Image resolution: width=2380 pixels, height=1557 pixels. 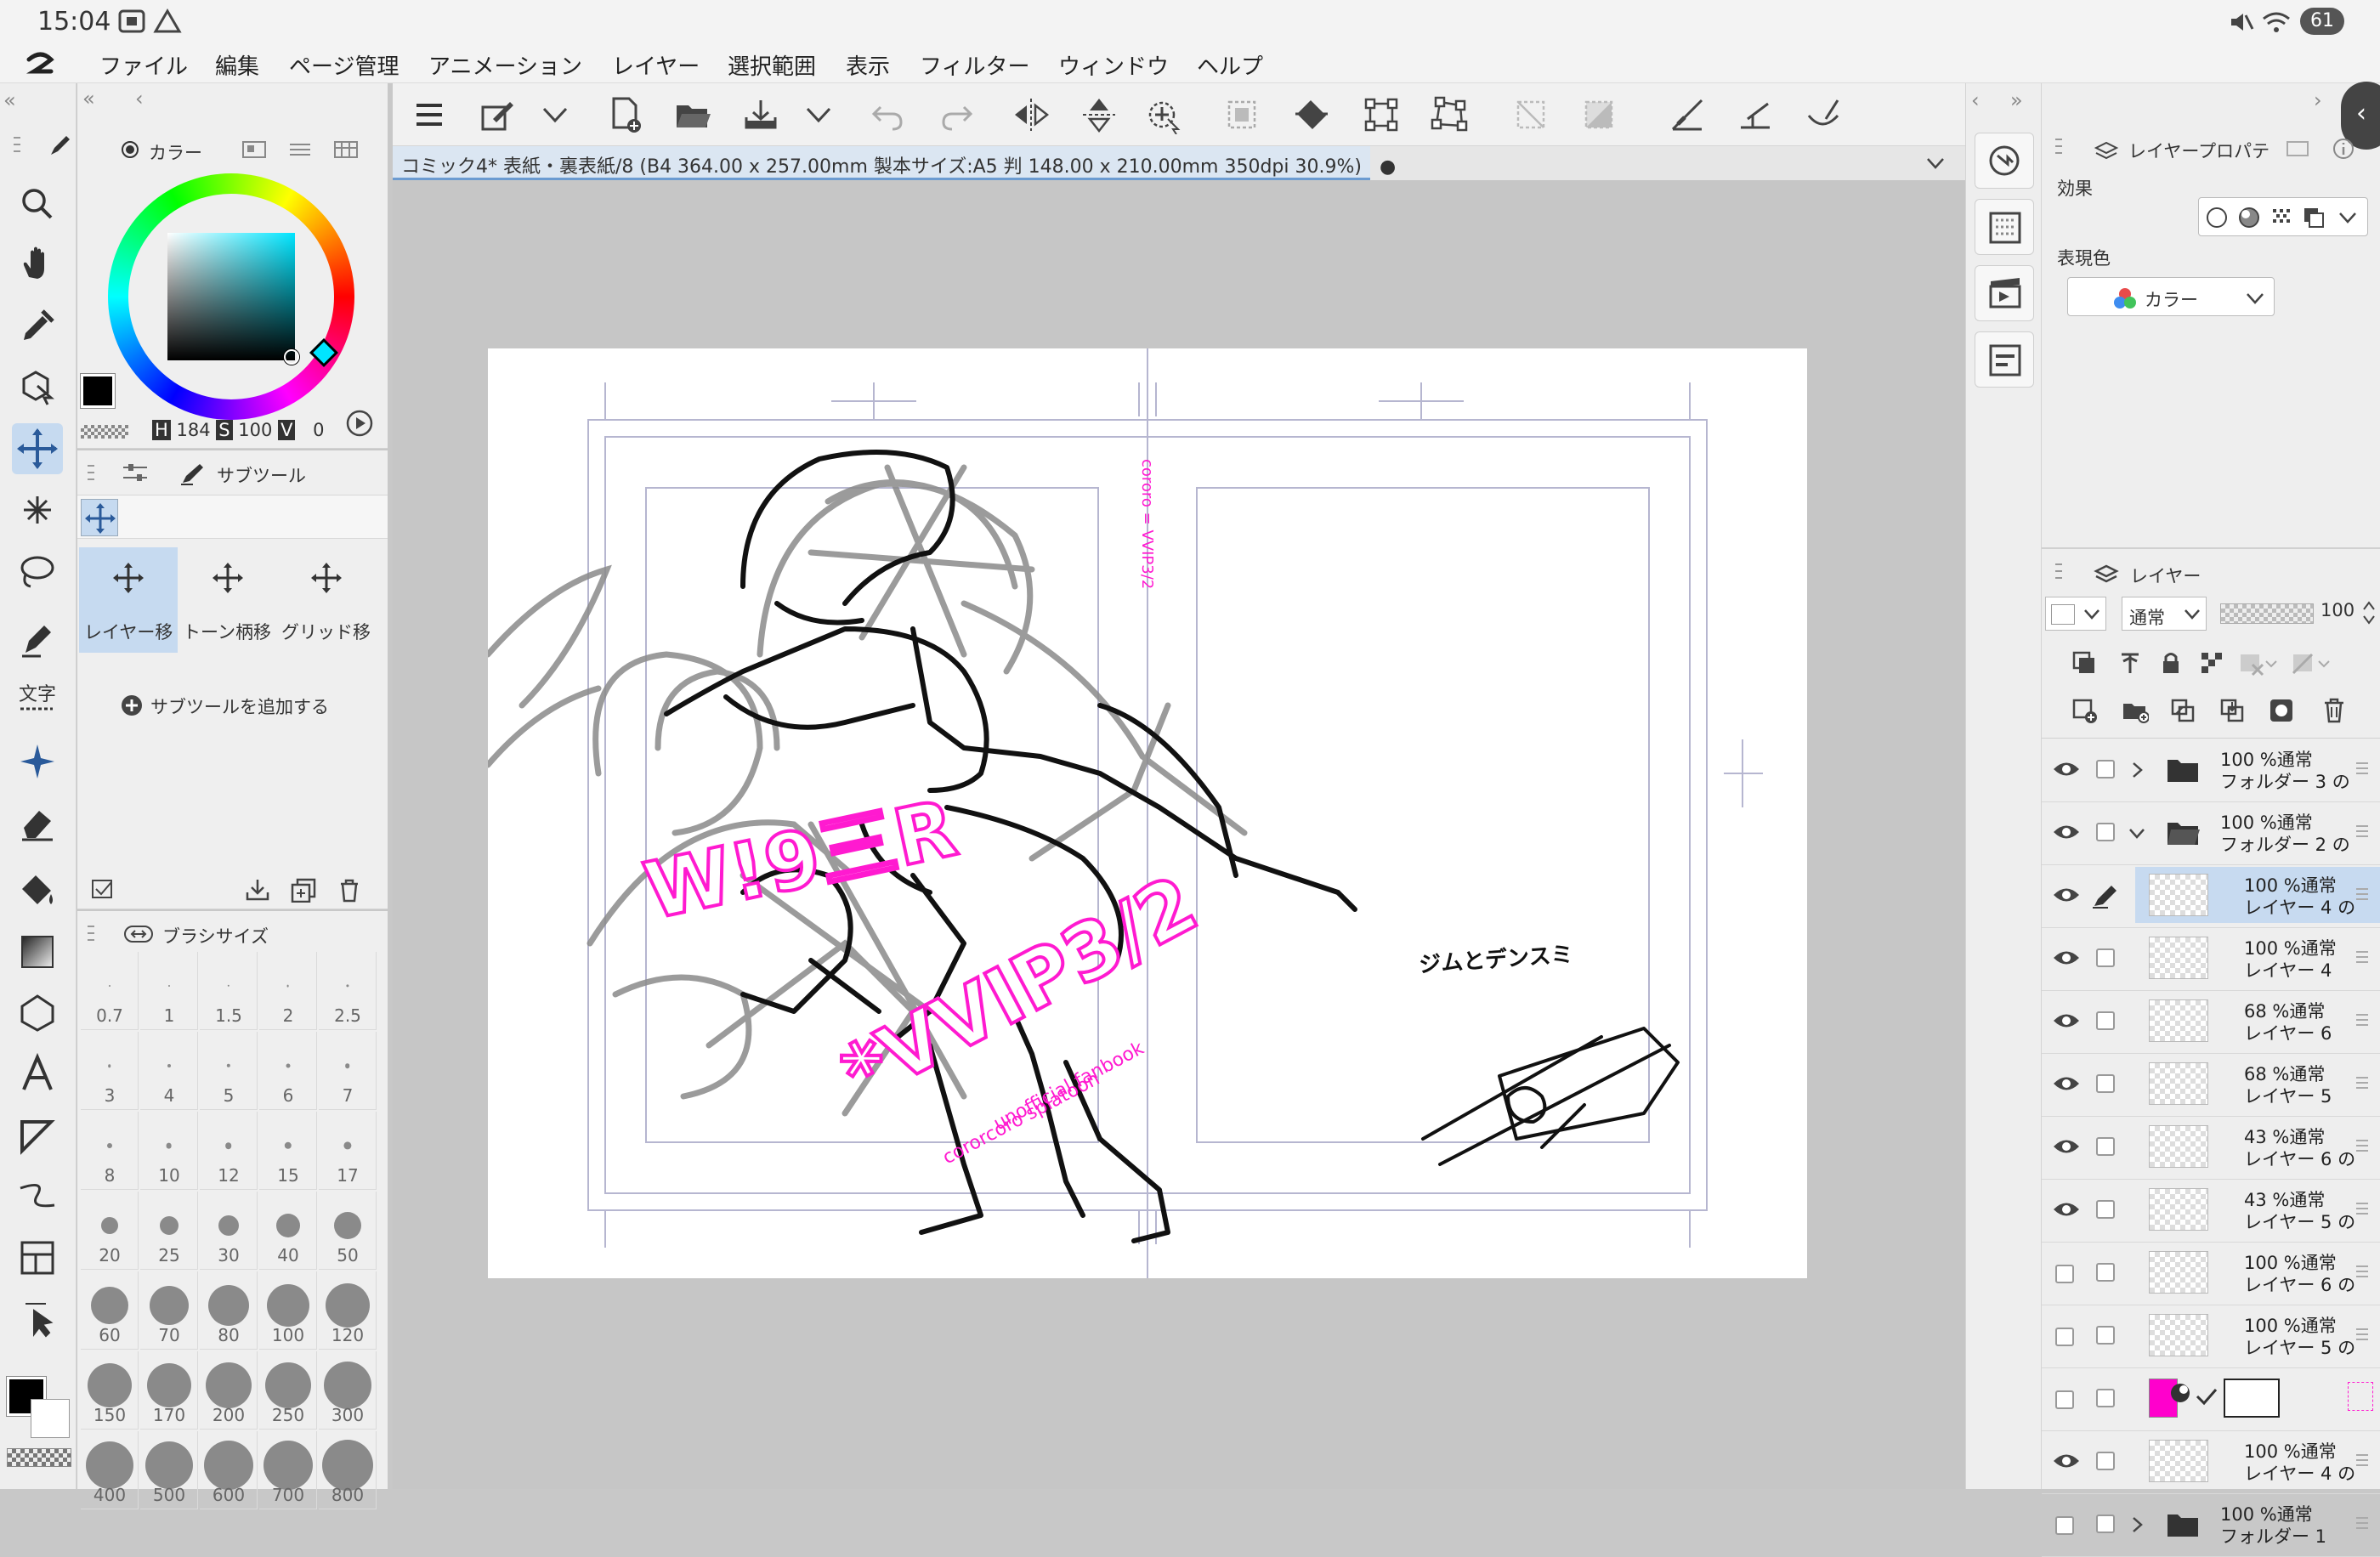 I want to click on dots-effect-icon, so click(x=2281, y=217).